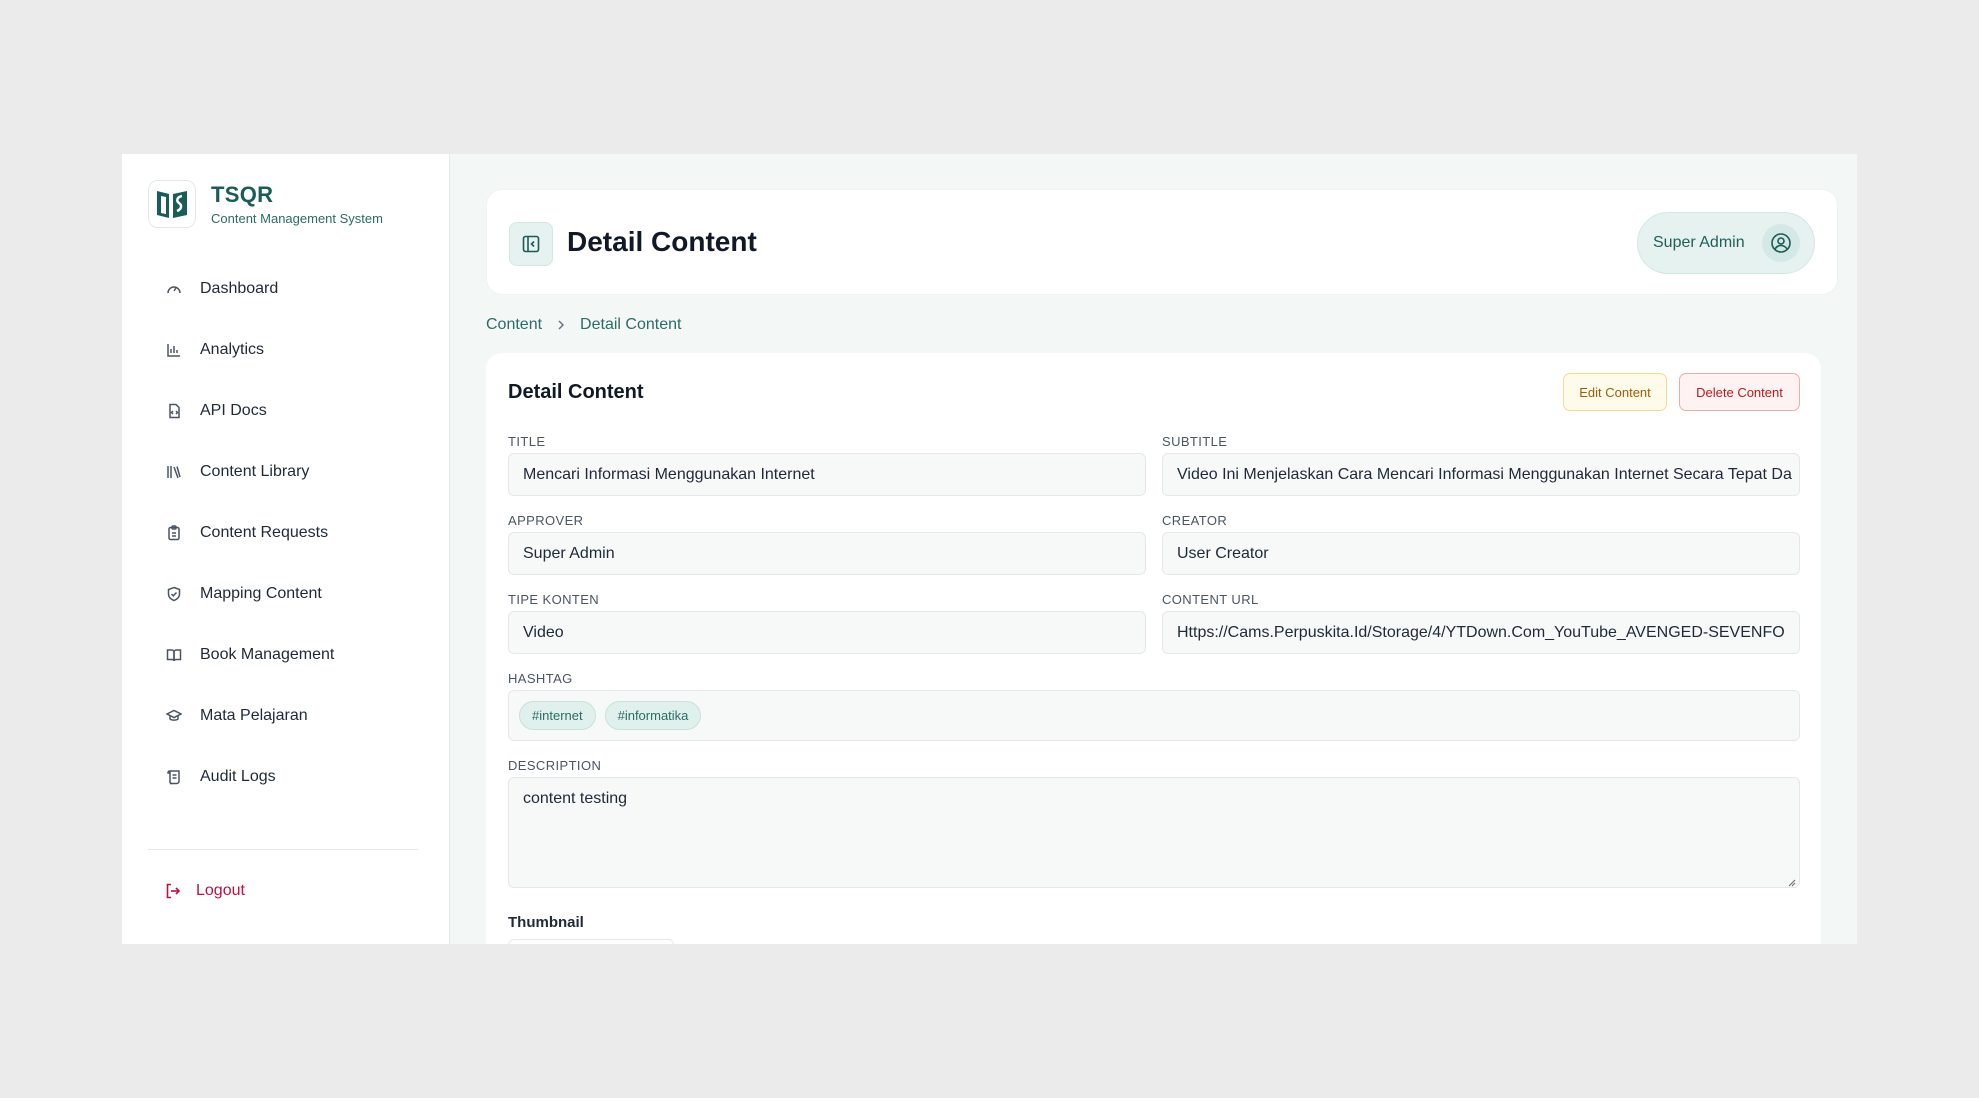 This screenshot has height=1098, width=1979. What do you see at coordinates (1195, 441) in the screenshot?
I see `subtitle-label: SUBTITLE` at bounding box center [1195, 441].